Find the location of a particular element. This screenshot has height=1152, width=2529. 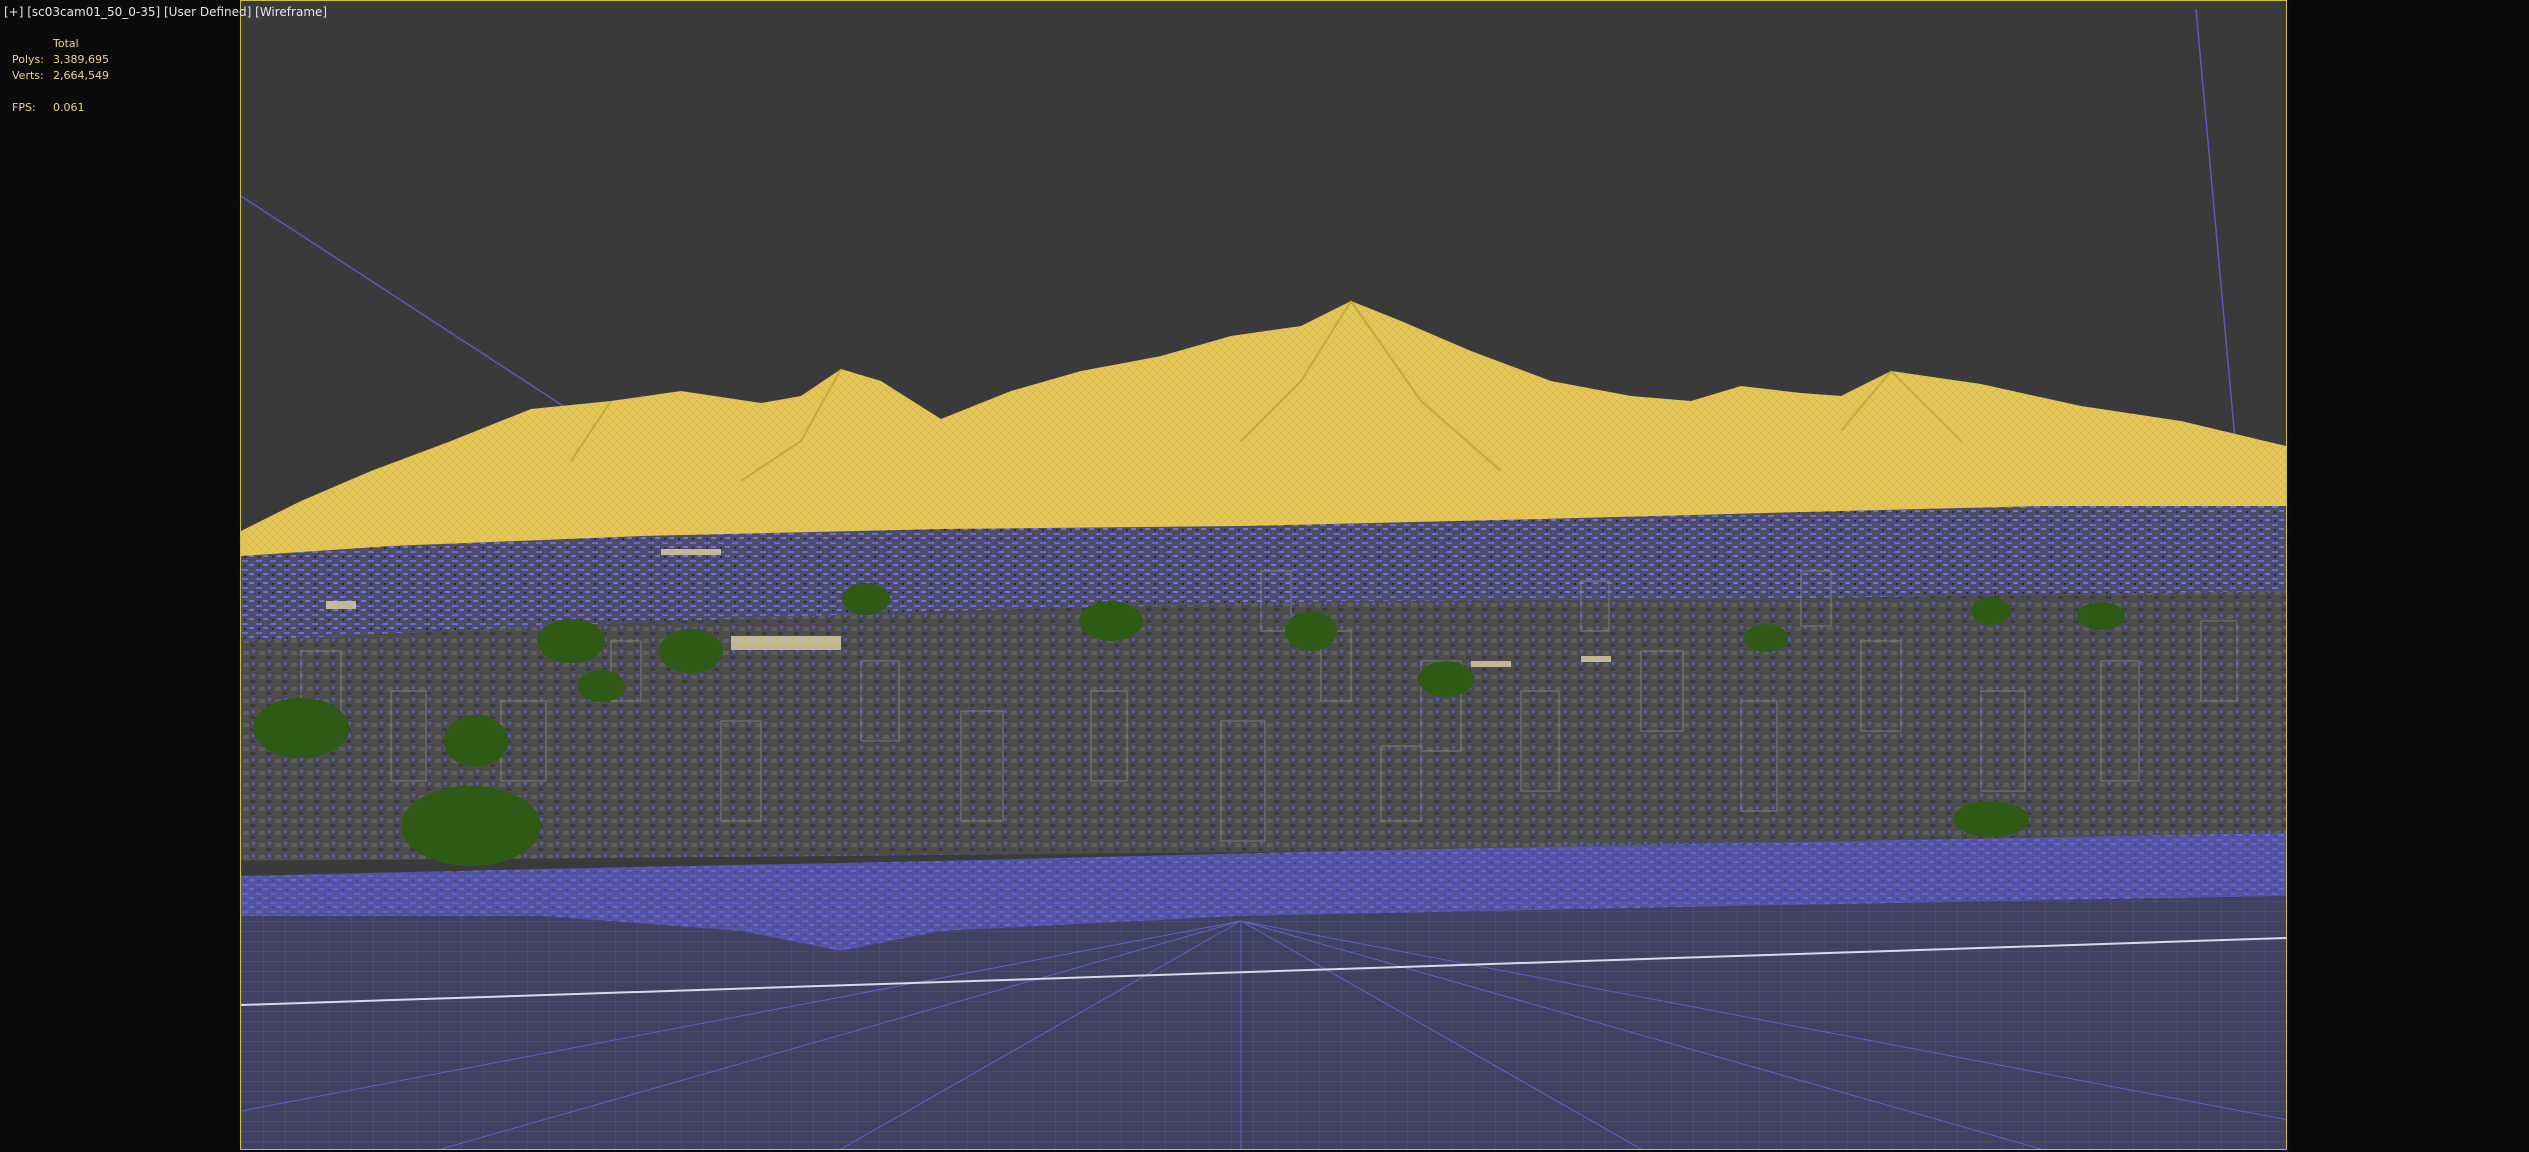

viewport-display-mode-menu: [Wireframe] is located at coordinates (291, 12).